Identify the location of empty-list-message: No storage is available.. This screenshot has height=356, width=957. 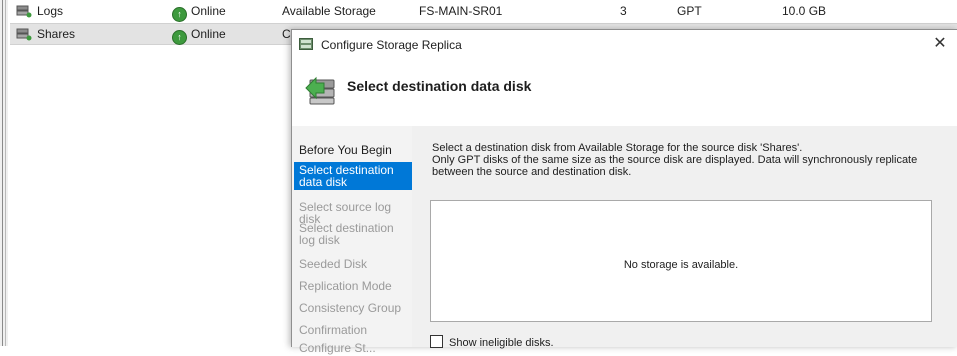
(681, 265).